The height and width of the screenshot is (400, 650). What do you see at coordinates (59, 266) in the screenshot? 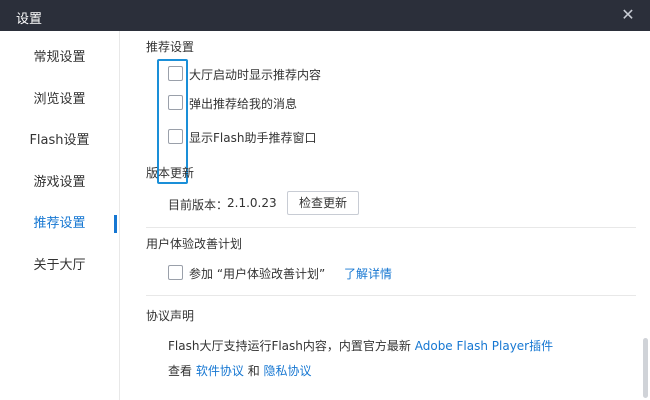
I see `sidebar-item-about: 关于大厅` at bounding box center [59, 266].